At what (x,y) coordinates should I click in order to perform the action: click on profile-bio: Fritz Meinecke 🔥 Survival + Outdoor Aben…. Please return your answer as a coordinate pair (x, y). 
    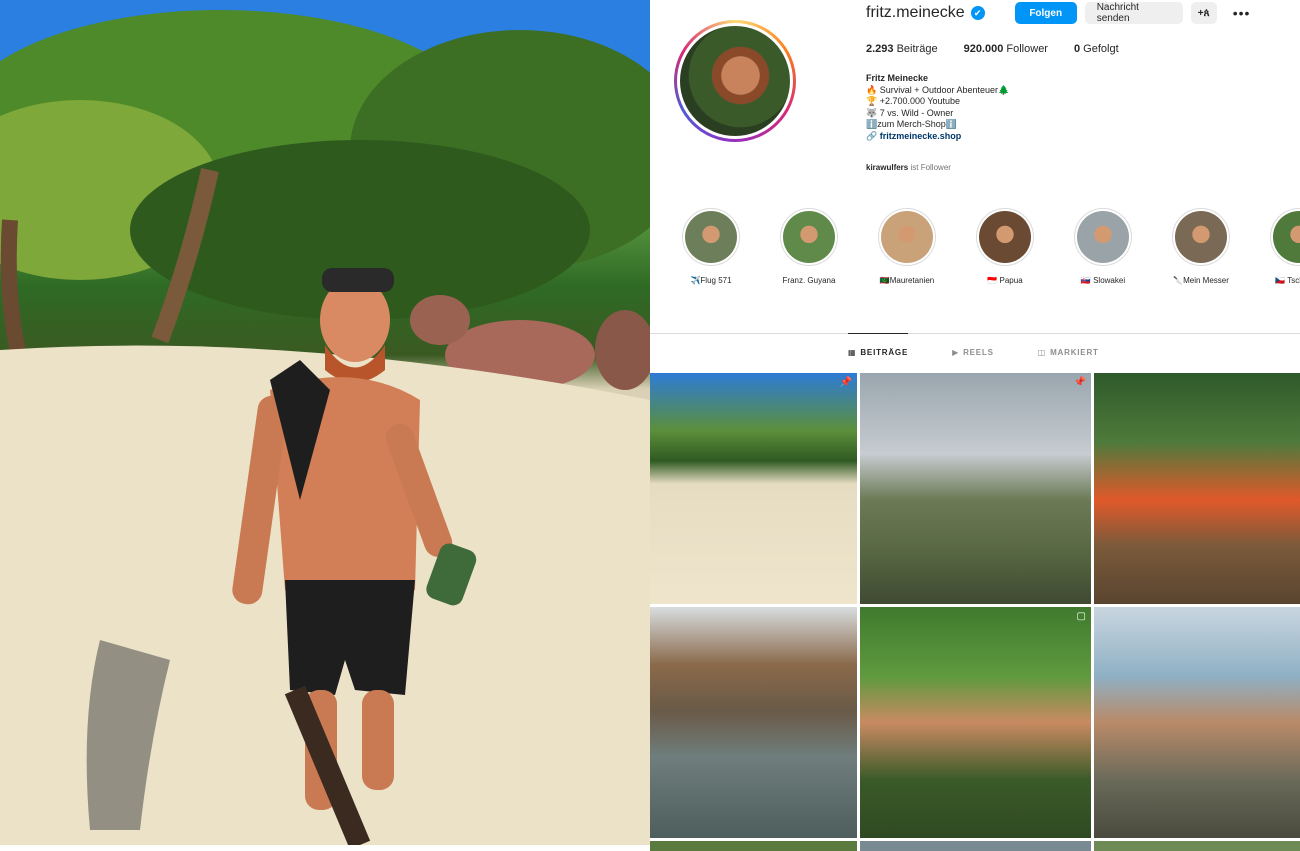
    Looking at the image, I should click on (996, 107).